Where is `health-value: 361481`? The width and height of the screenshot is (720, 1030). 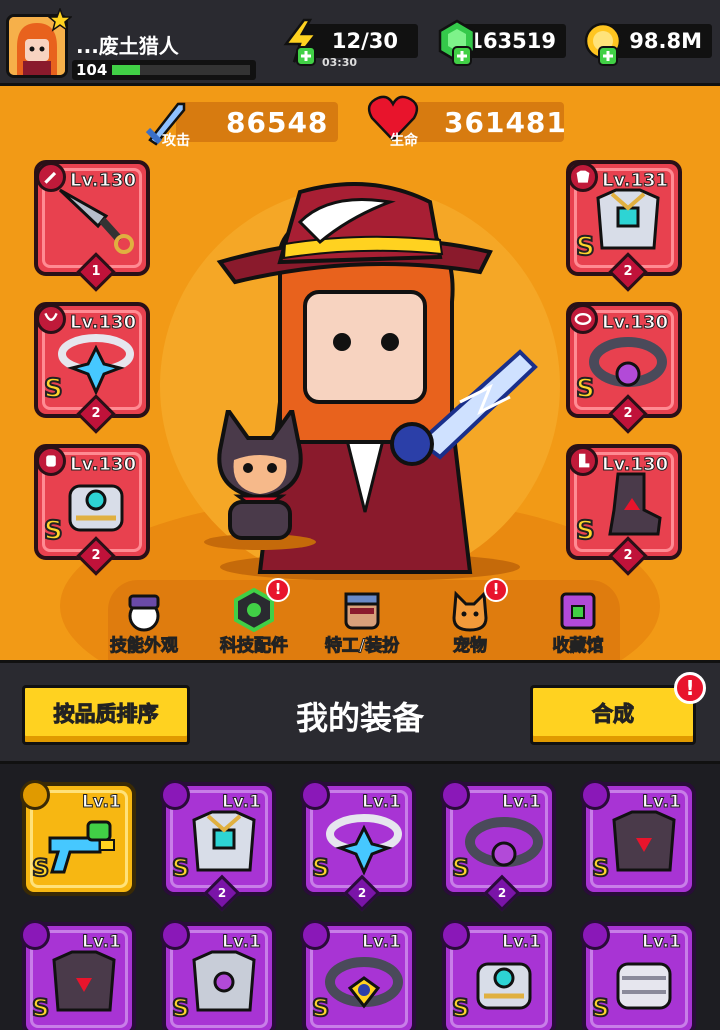 health-value: 361481 is located at coordinates (505, 122).